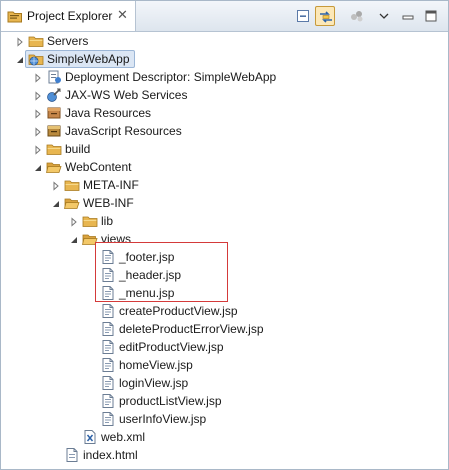 Image resolution: width=449 pixels, height=470 pixels. I want to click on tree-item-simplewebapp: SimpleWebApp, so click(224, 59).